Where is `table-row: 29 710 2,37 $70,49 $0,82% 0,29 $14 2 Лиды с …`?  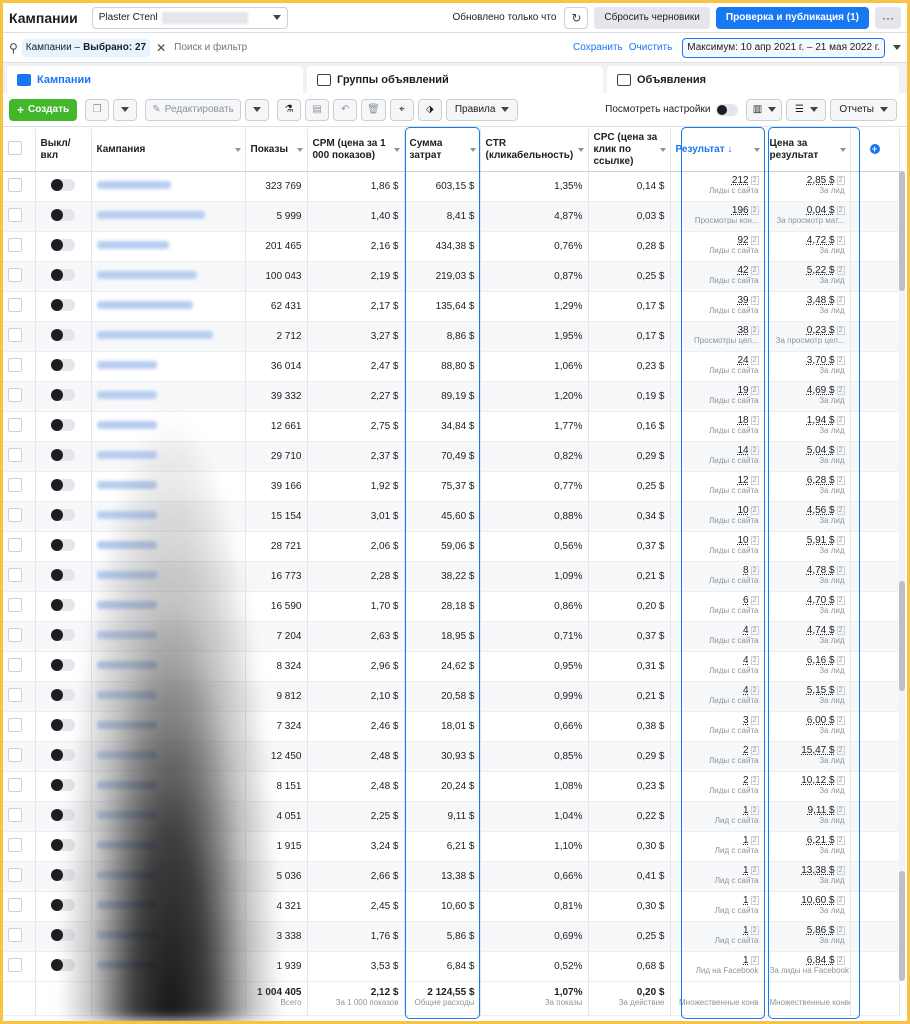 table-row: 29 710 2,37 $70,49 $0,82% 0,29 $14 2 Лиды с … is located at coordinates (451, 456).